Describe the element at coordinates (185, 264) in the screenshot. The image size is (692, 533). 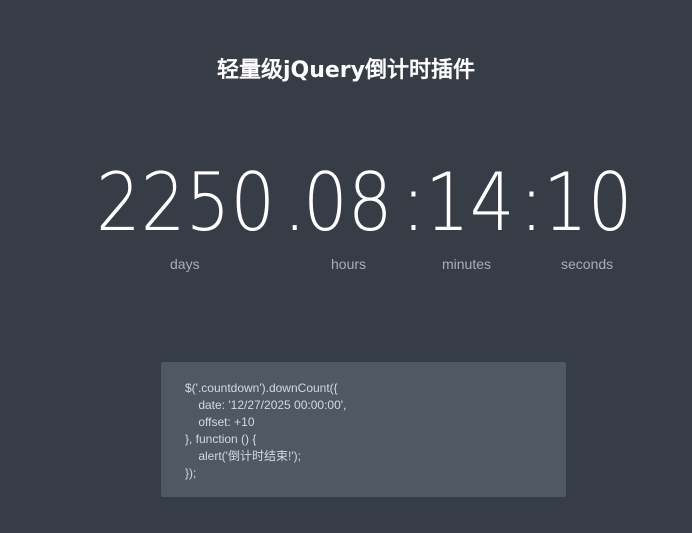
I see `label-days: days` at that location.